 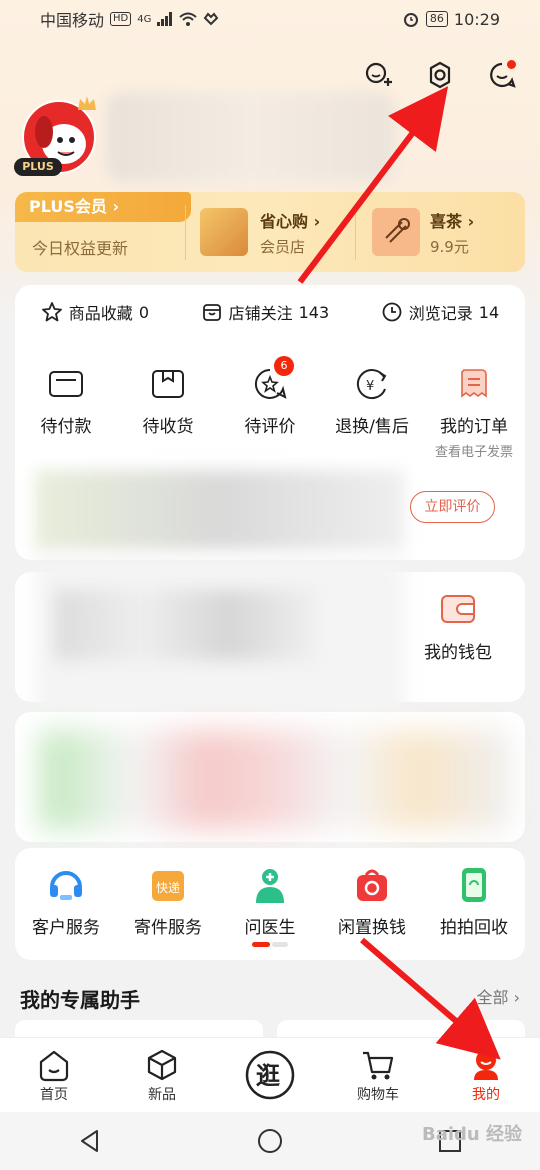 I want to click on banner-blurred, so click(x=275, y=780).